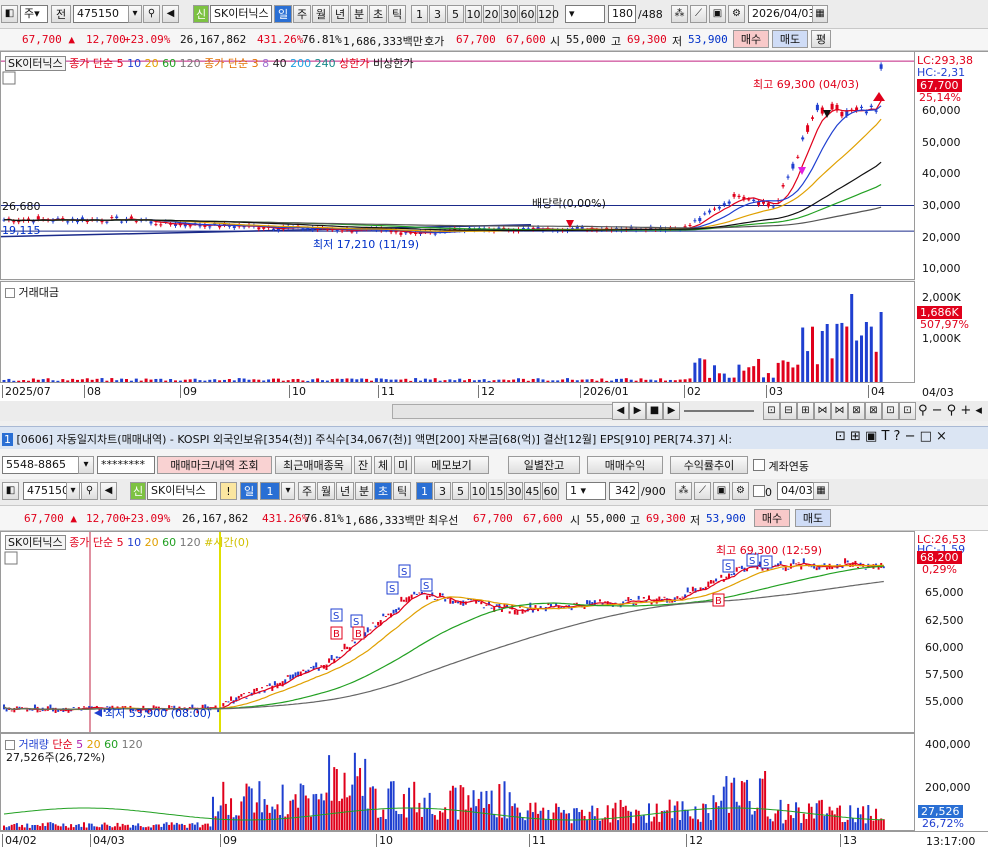 The height and width of the screenshot is (850, 988). What do you see at coordinates (624, 491) in the screenshot?
I see `bottom-count-input: 342` at bounding box center [624, 491].